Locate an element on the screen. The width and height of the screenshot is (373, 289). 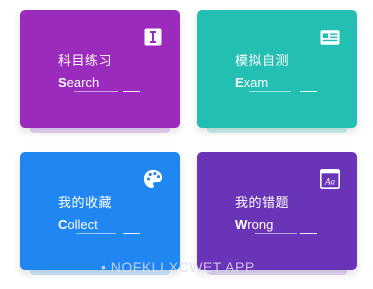
card-title: 科目练习 is located at coordinates (85, 61).